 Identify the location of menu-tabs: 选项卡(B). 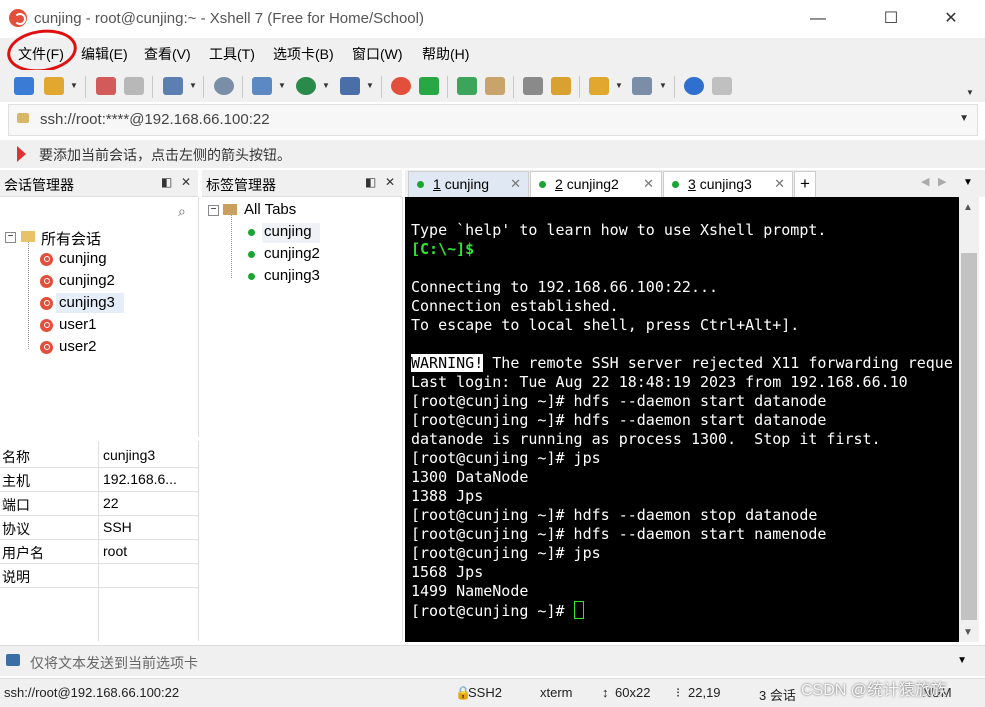
(303, 54).